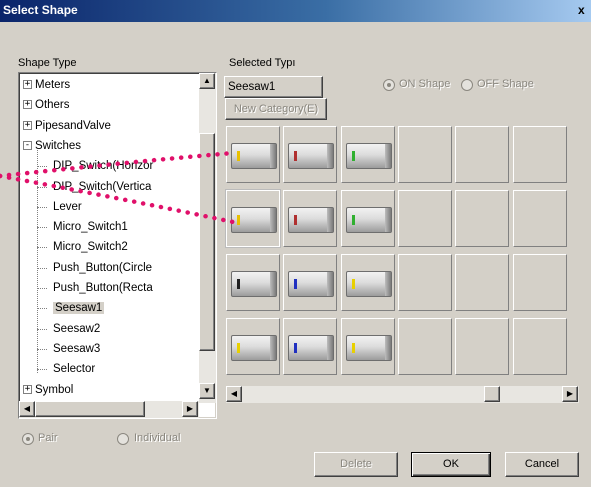  I want to click on tree-item: Micro_Switch2, so click(90, 247).